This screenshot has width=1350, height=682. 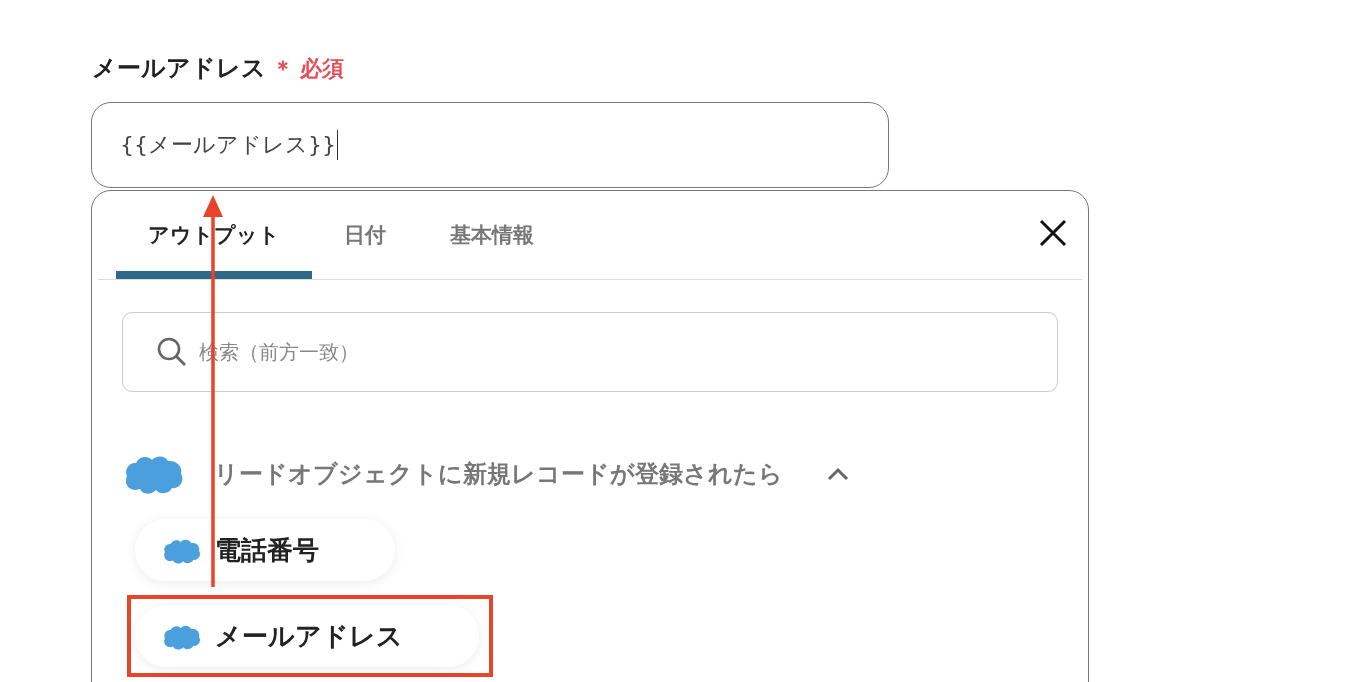 What do you see at coordinates (492, 235) in the screenshot?
I see `tab: 基本情報` at bounding box center [492, 235].